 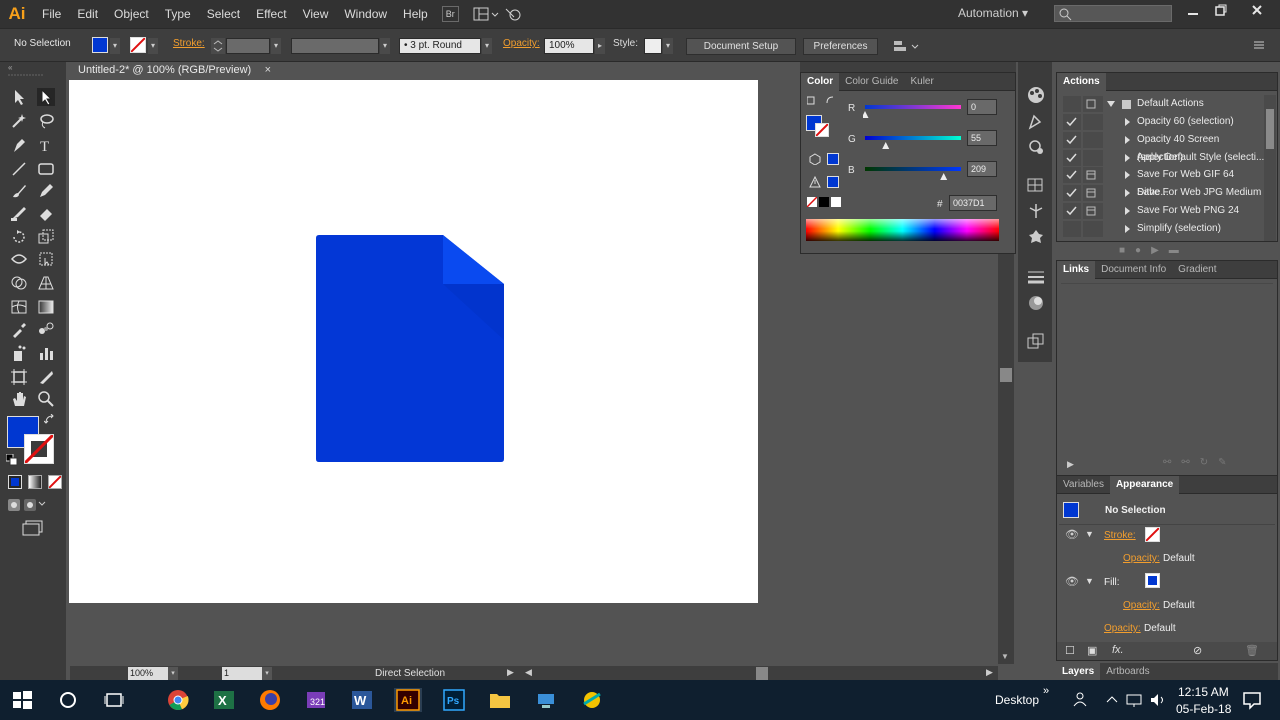 I want to click on brush-definition: • 3 pt. Round, so click(x=440, y=46).